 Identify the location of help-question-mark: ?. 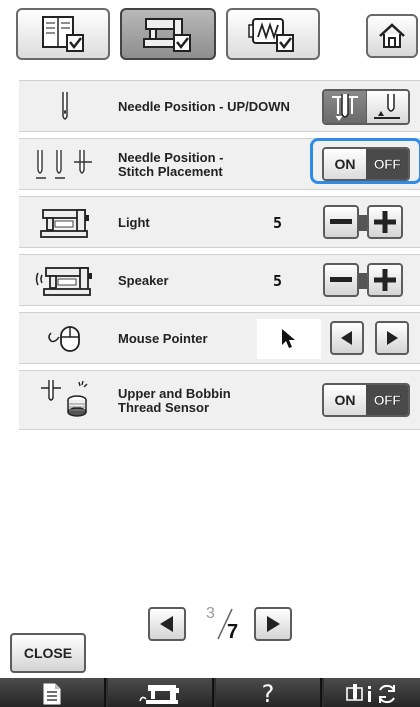
(268, 693).